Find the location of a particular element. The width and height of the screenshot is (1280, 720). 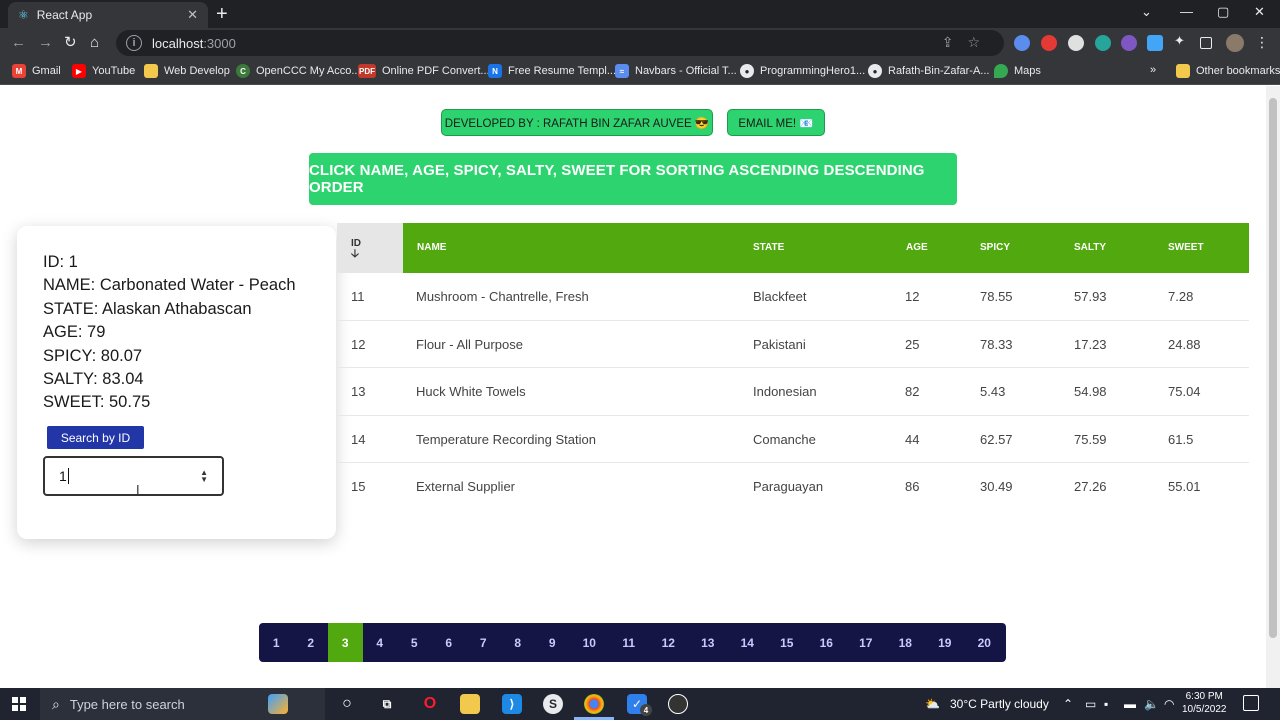

back-icon: ← is located at coordinates (18, 43).